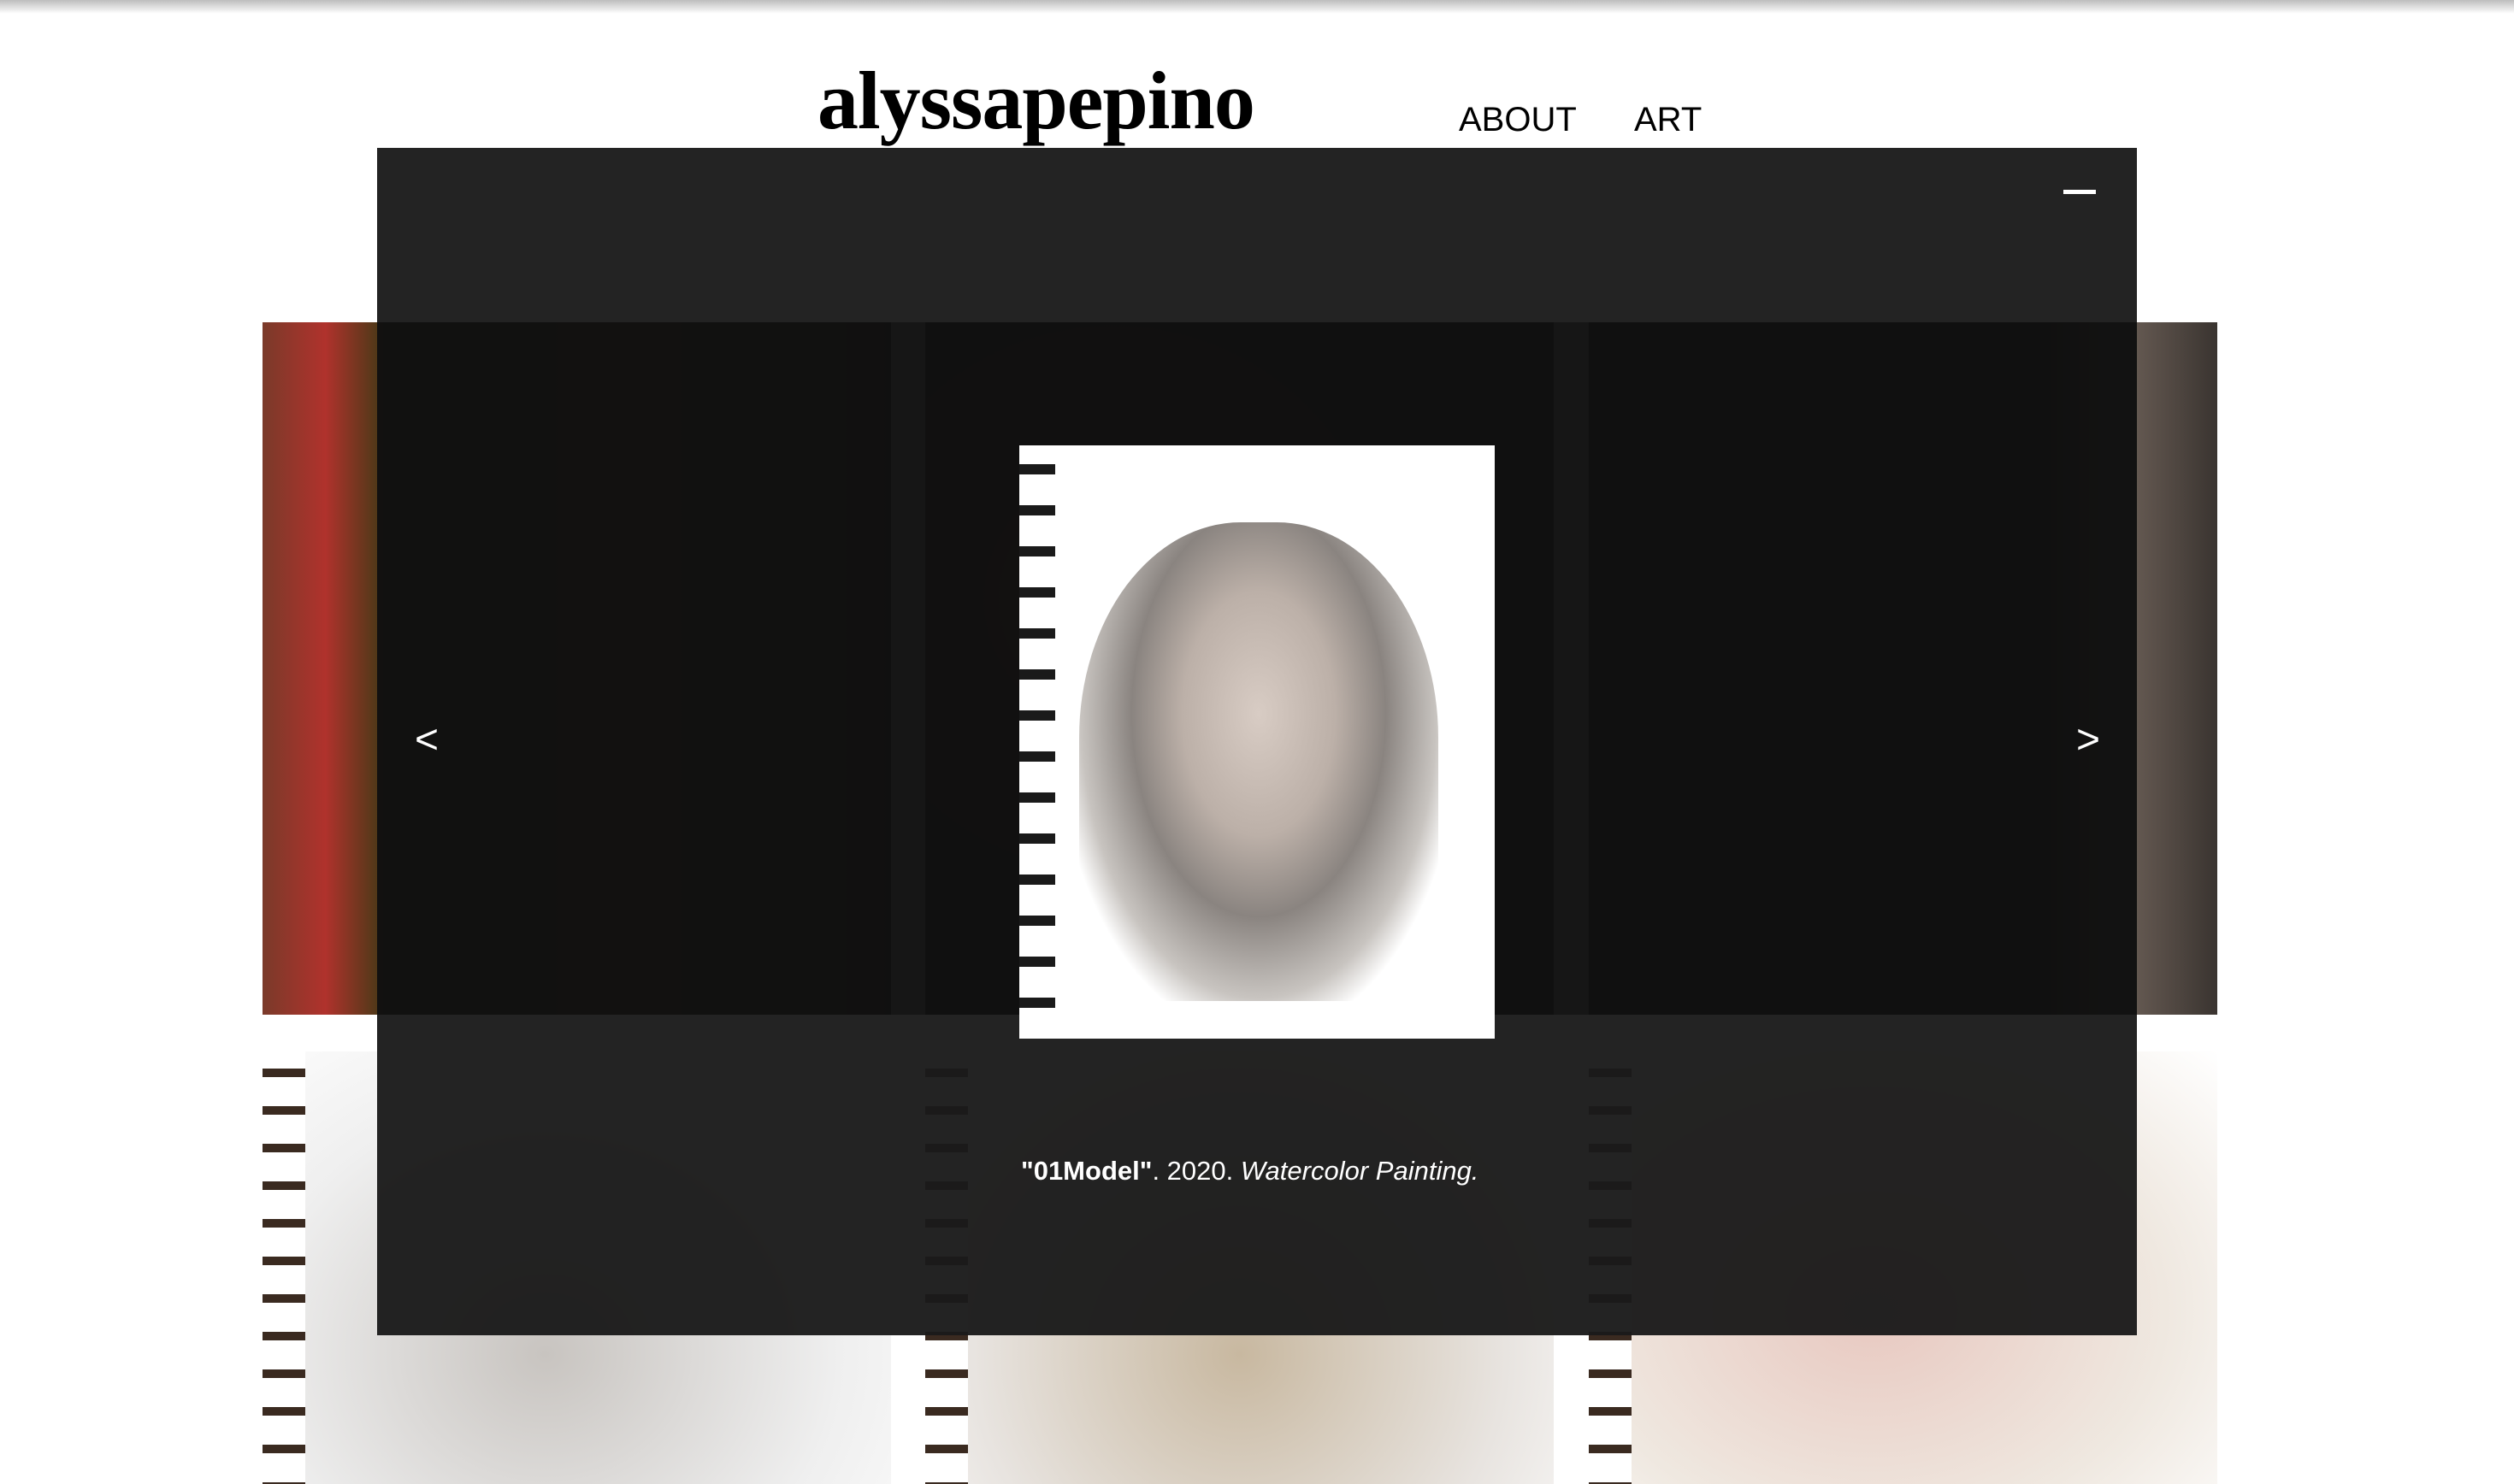  What do you see at coordinates (1518, 120) in the screenshot?
I see `nav-about: ABOUT` at bounding box center [1518, 120].